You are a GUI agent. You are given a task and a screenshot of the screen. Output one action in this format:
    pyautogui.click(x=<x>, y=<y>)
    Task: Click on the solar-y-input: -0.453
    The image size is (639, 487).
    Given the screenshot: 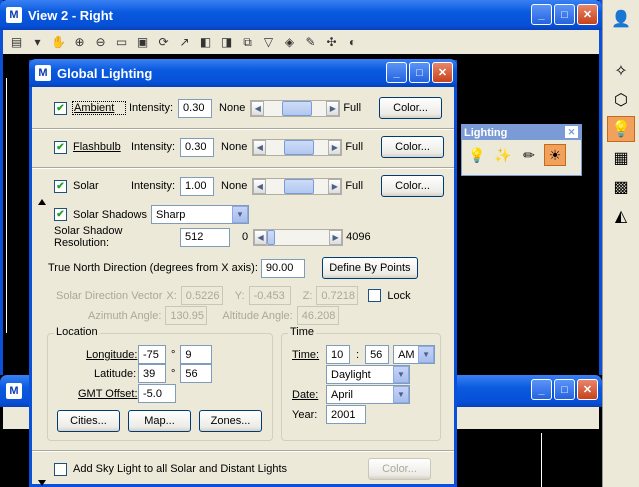 What is the action you would take?
    pyautogui.click(x=269, y=295)
    